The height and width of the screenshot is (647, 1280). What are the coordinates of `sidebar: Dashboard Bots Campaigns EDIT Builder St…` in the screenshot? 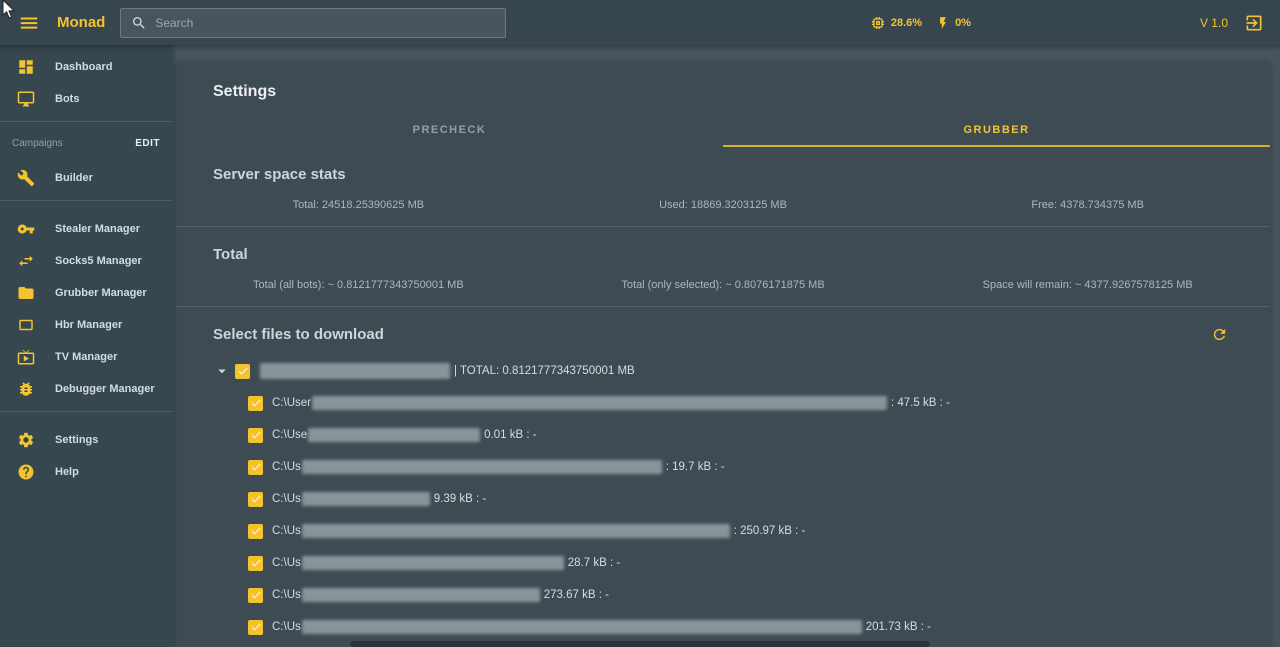 It's located at (86, 346).